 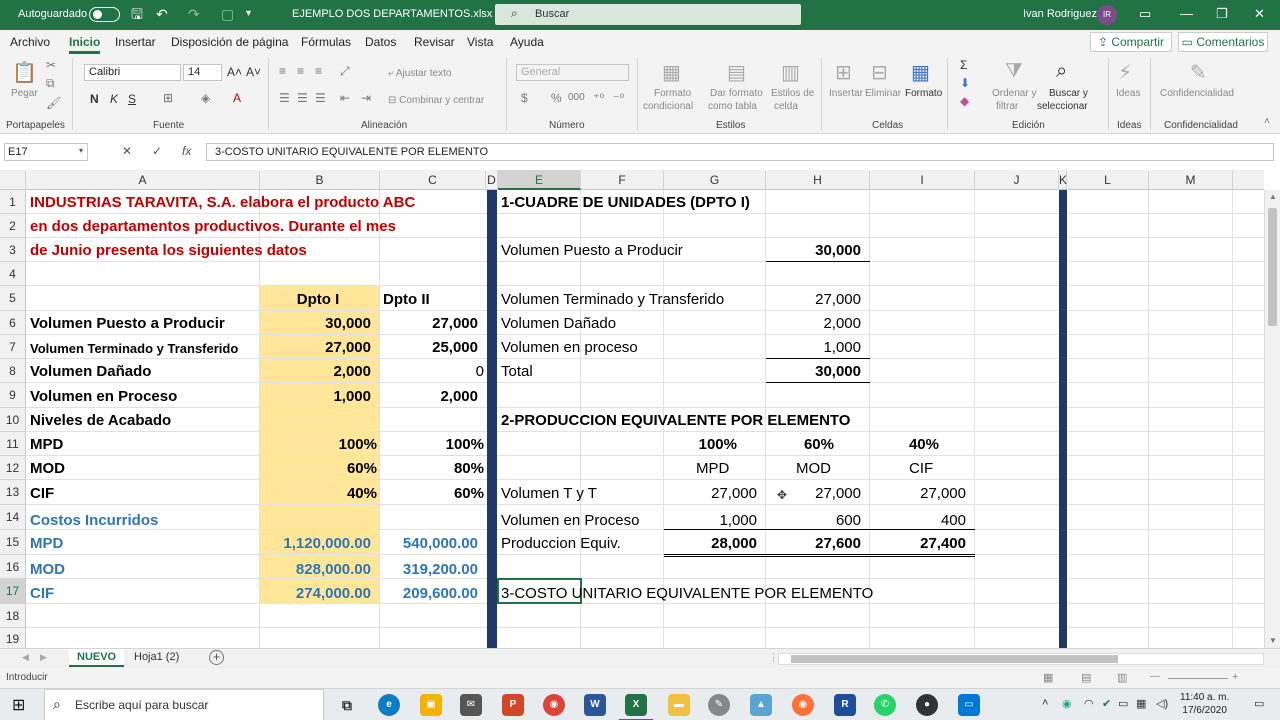 What do you see at coordinates (719, 705) in the screenshot?
I see `settings-app-icon: ✎` at bounding box center [719, 705].